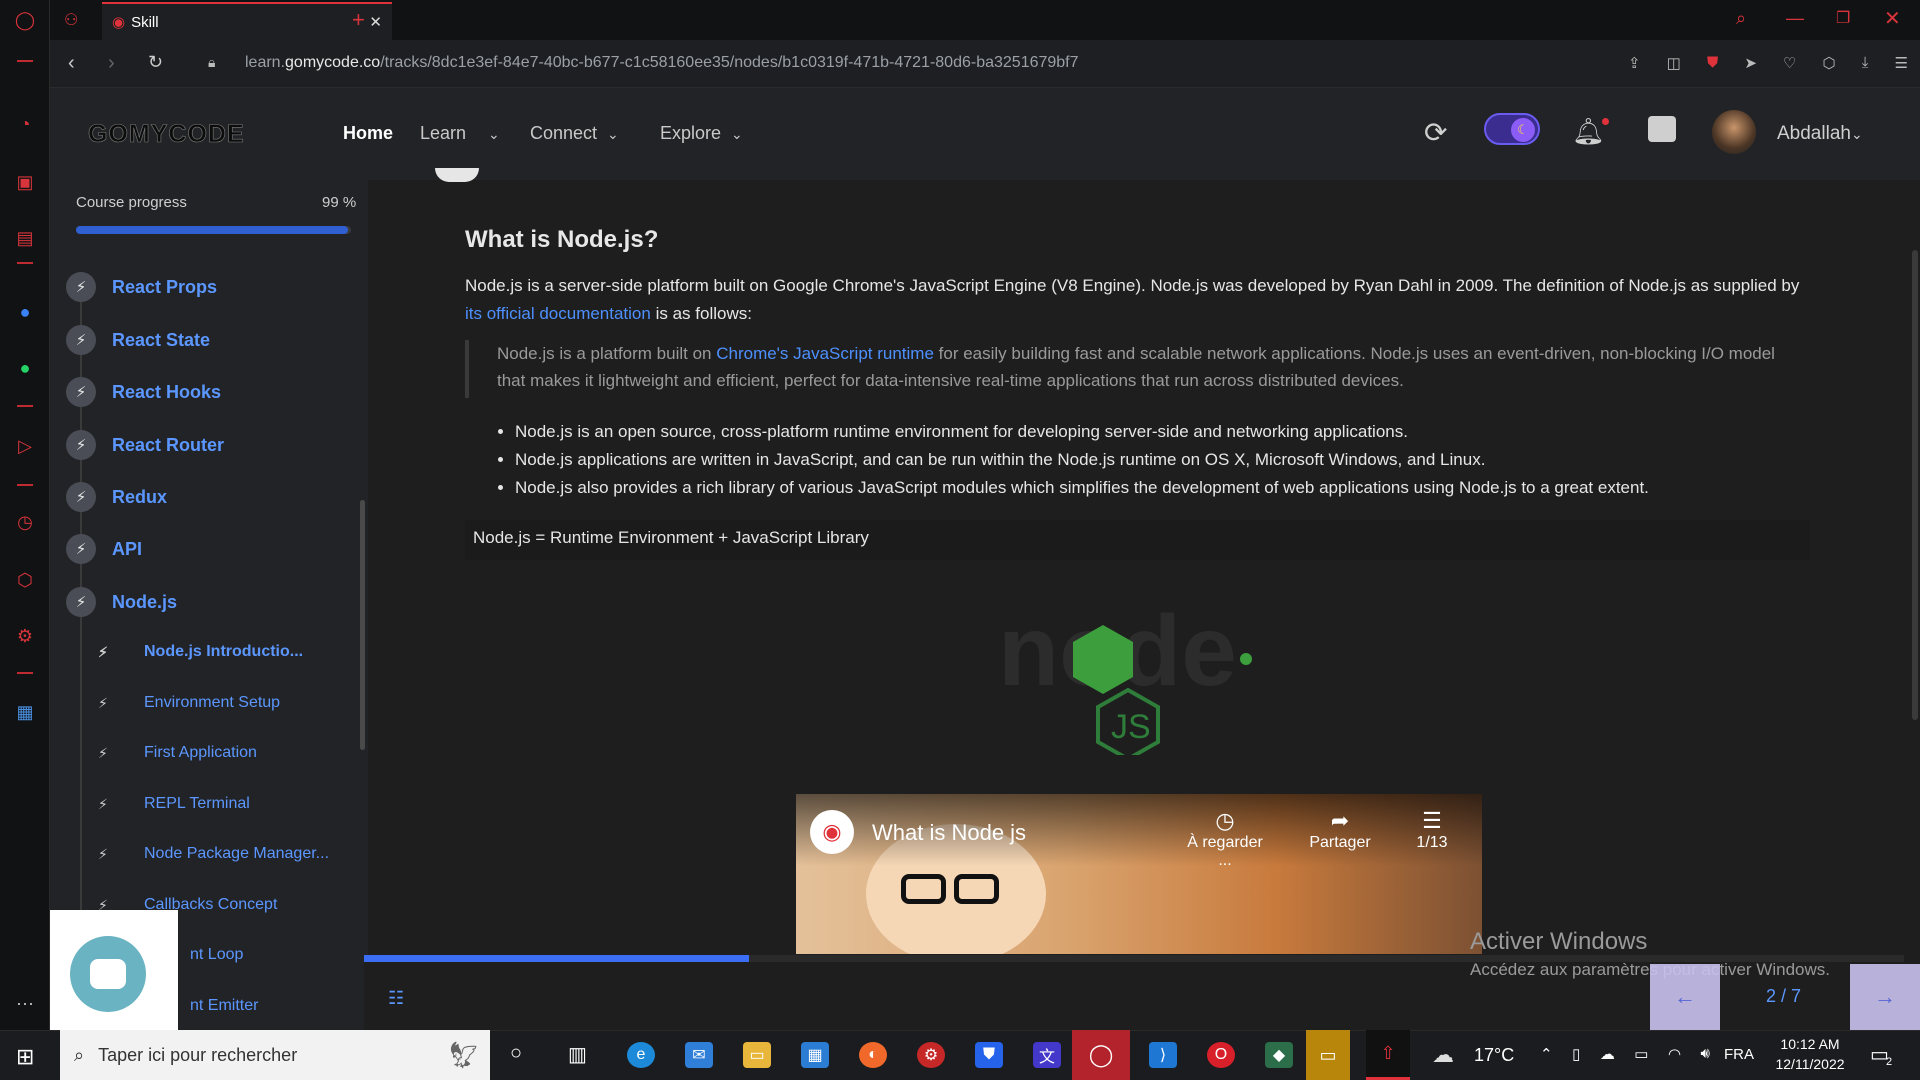  What do you see at coordinates (25, 712) in the screenshot?
I see `translate-icon: ▦` at bounding box center [25, 712].